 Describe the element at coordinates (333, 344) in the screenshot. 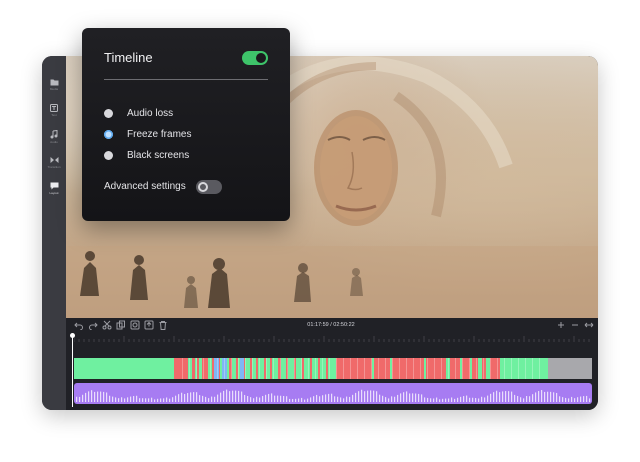

I see `time-ruler` at that location.